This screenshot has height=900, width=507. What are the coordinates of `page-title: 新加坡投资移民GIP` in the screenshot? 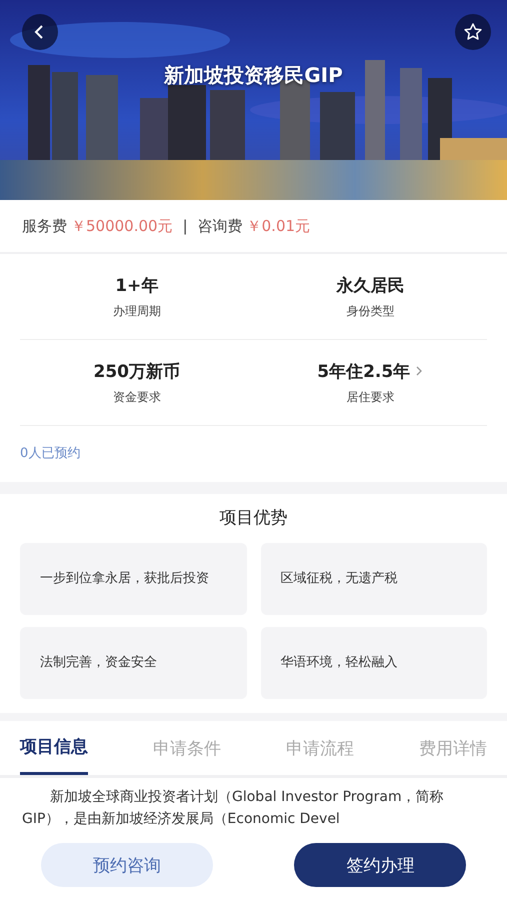 It's located at (253, 75).